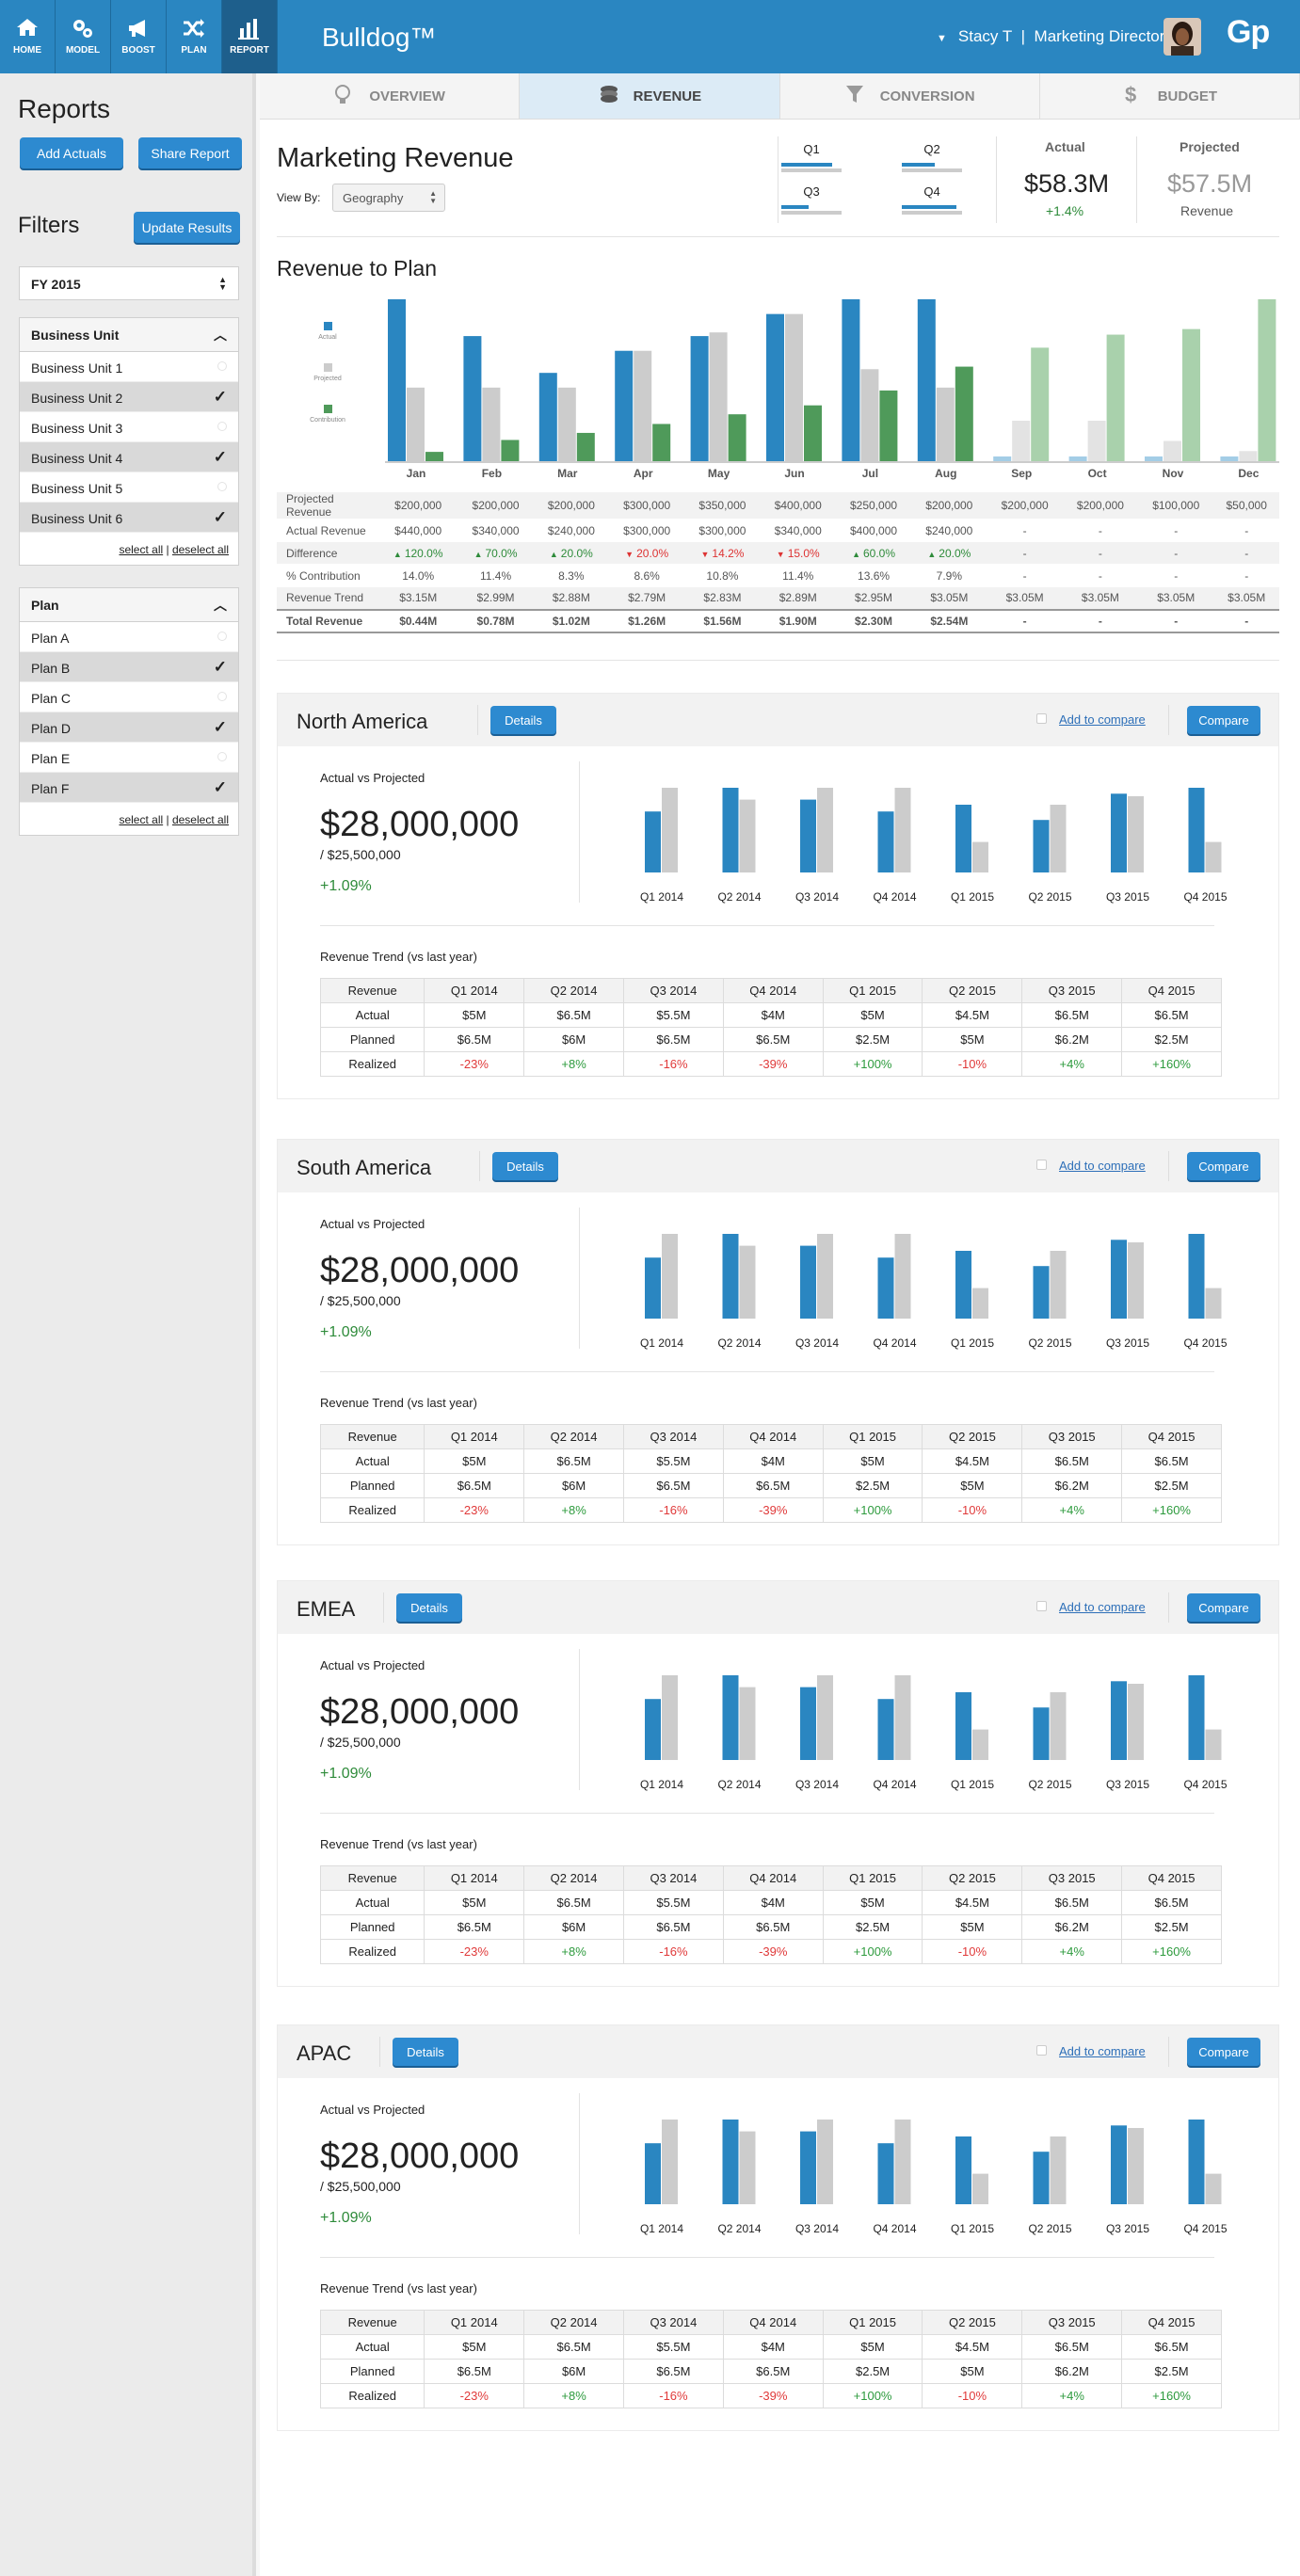 This screenshot has width=1300, height=2576. What do you see at coordinates (129, 397) in the screenshot?
I see `filter-item: Business Unit 2 ✓` at bounding box center [129, 397].